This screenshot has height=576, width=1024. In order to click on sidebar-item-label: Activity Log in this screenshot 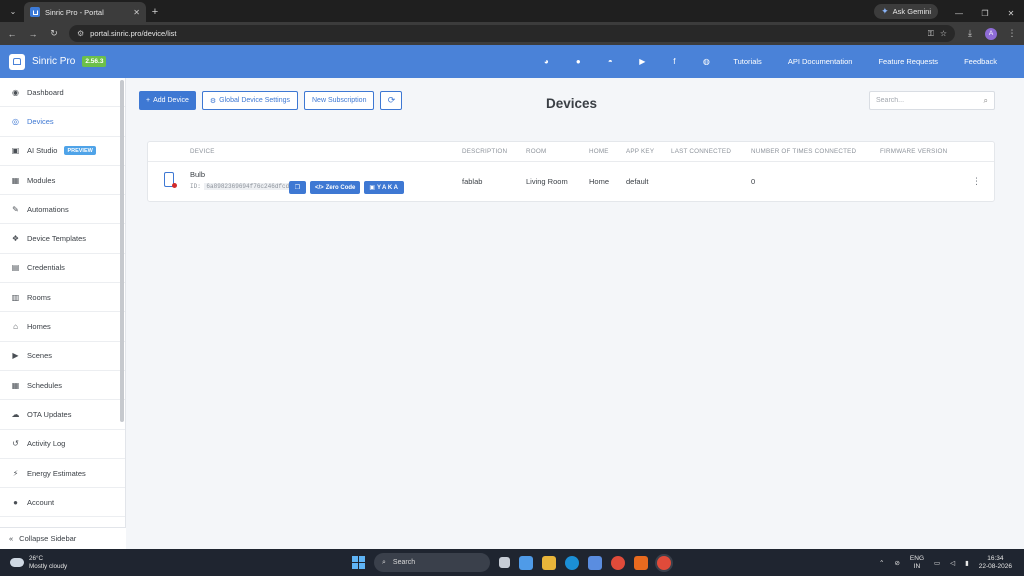, I will do `click(46, 444)`.